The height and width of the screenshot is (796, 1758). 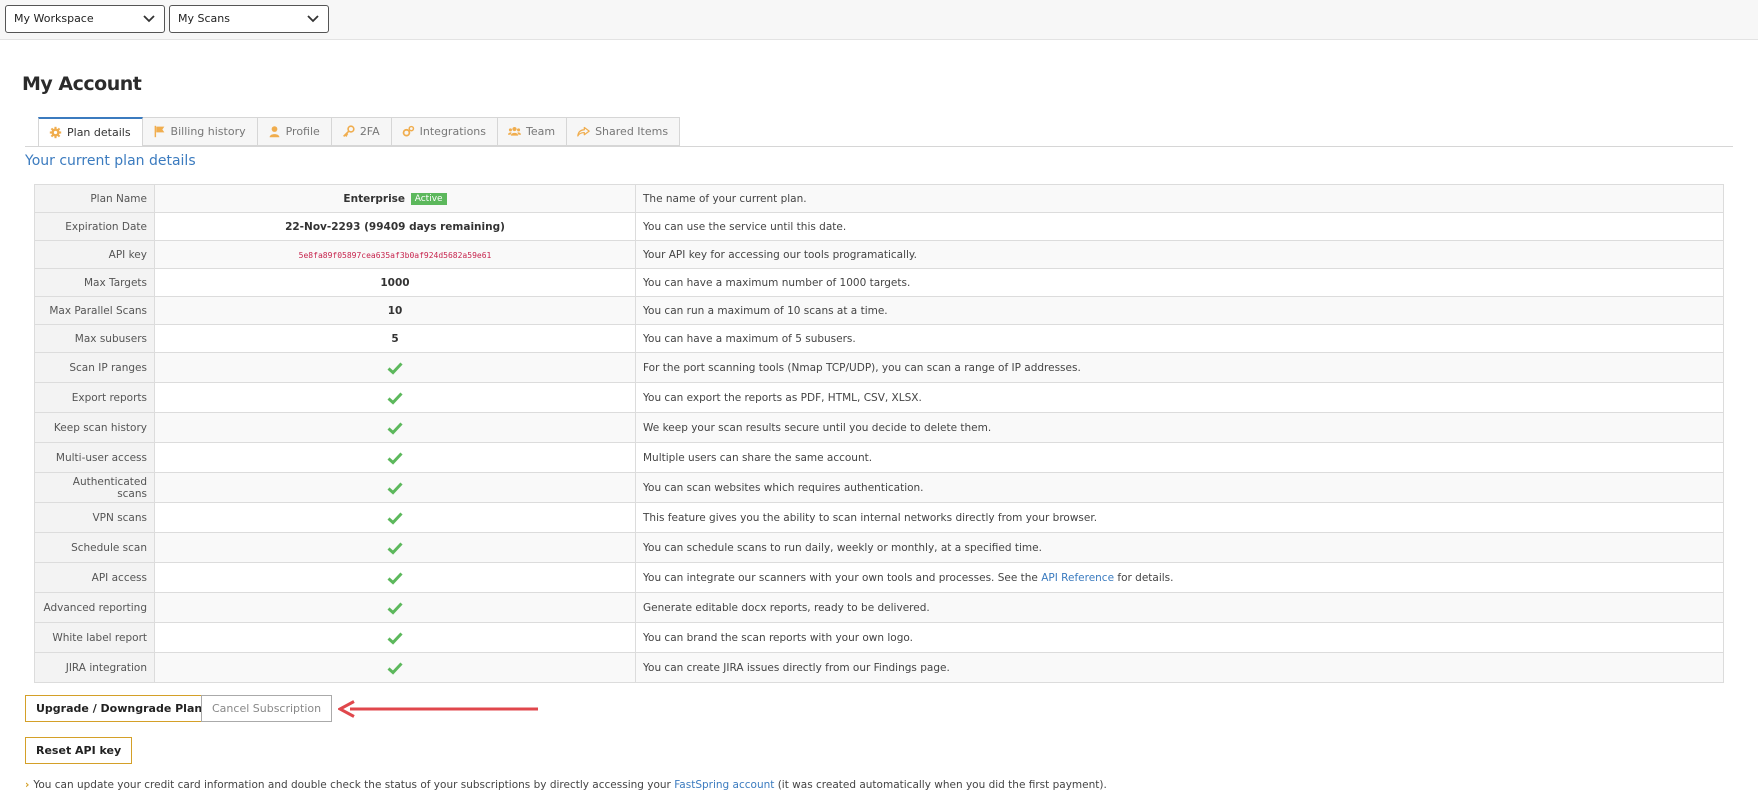 I want to click on row-label: API key, so click(x=94, y=254).